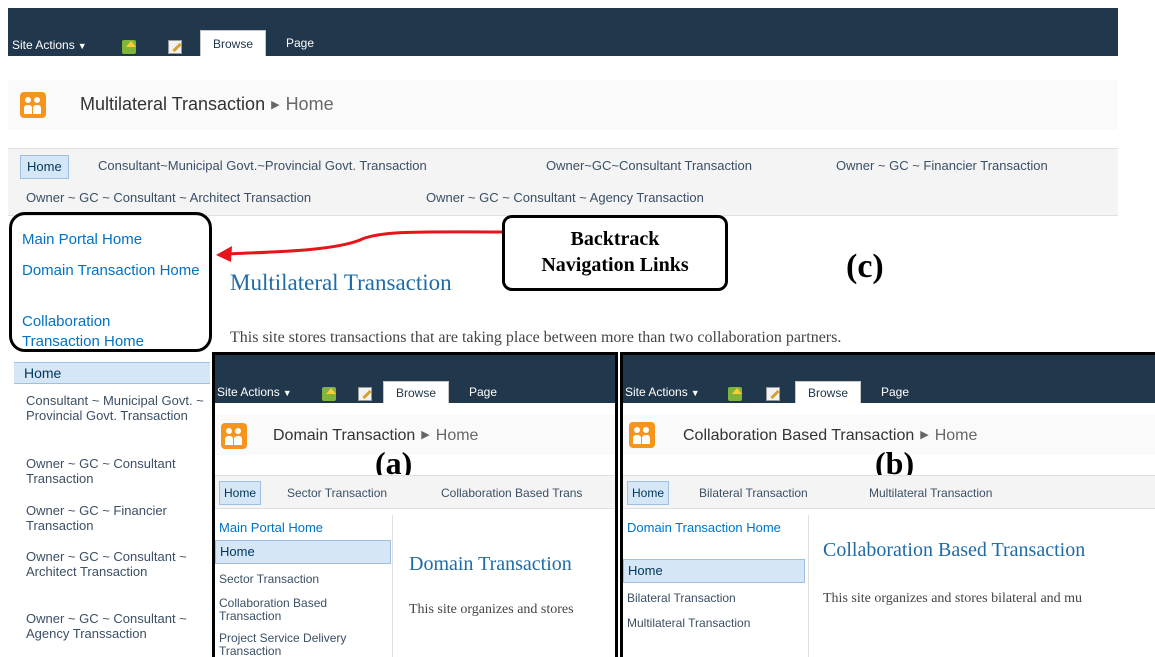 Image resolution: width=1155 pixels, height=657 pixels. Describe the element at coordinates (930, 493) in the screenshot. I see `top-nav-link: Multilateral Transaction` at that location.